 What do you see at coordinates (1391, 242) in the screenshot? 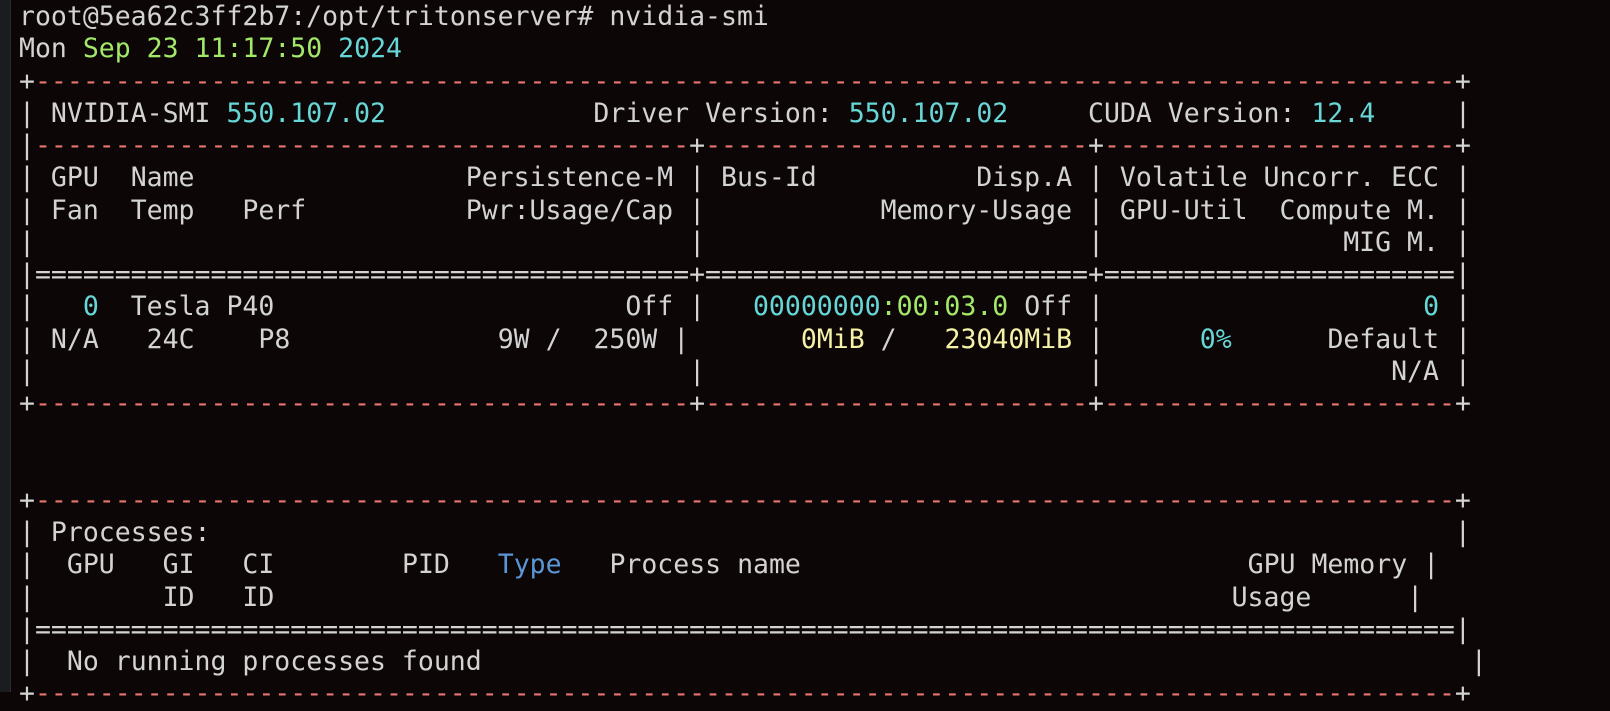
I see `header-r3c3: MIG M.` at bounding box center [1391, 242].